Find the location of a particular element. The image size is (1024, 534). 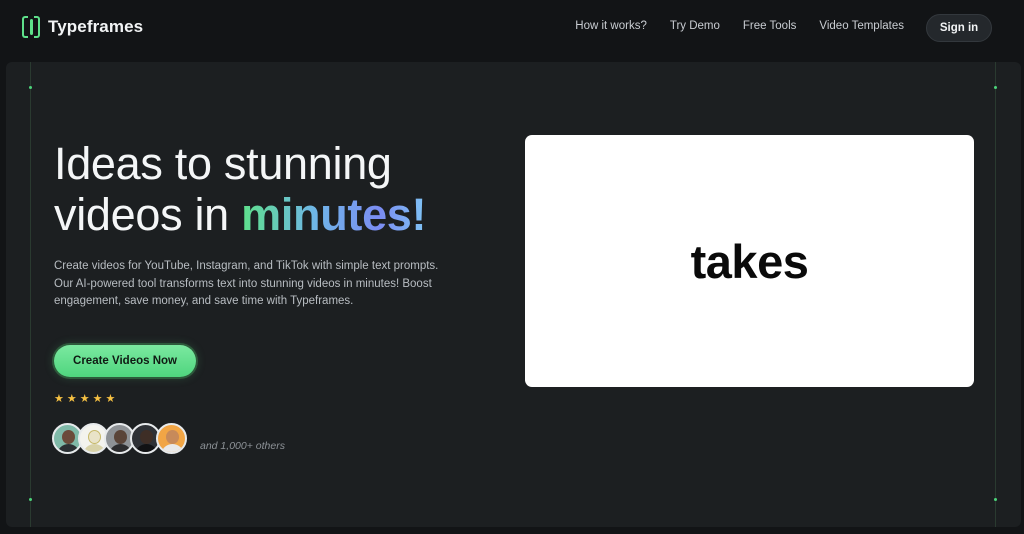

nav-link-free-tools: Free Tools is located at coordinates (769, 26).